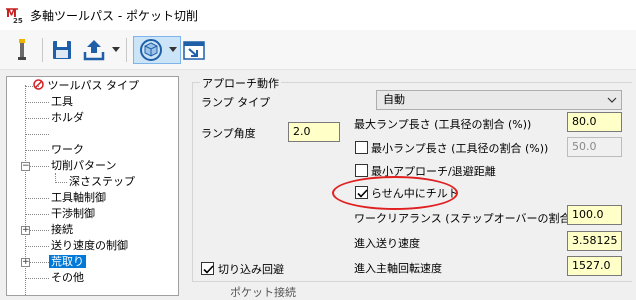 Image resolution: width=636 pixels, height=300 pixels. Describe the element at coordinates (114, 16) in the screenshot. I see `window-title: 多軸ツールパス - ポケット切削` at that location.